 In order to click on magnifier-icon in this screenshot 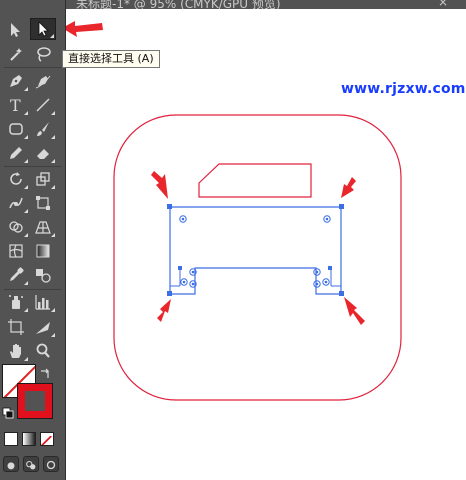, I will do `click(43, 350)`.